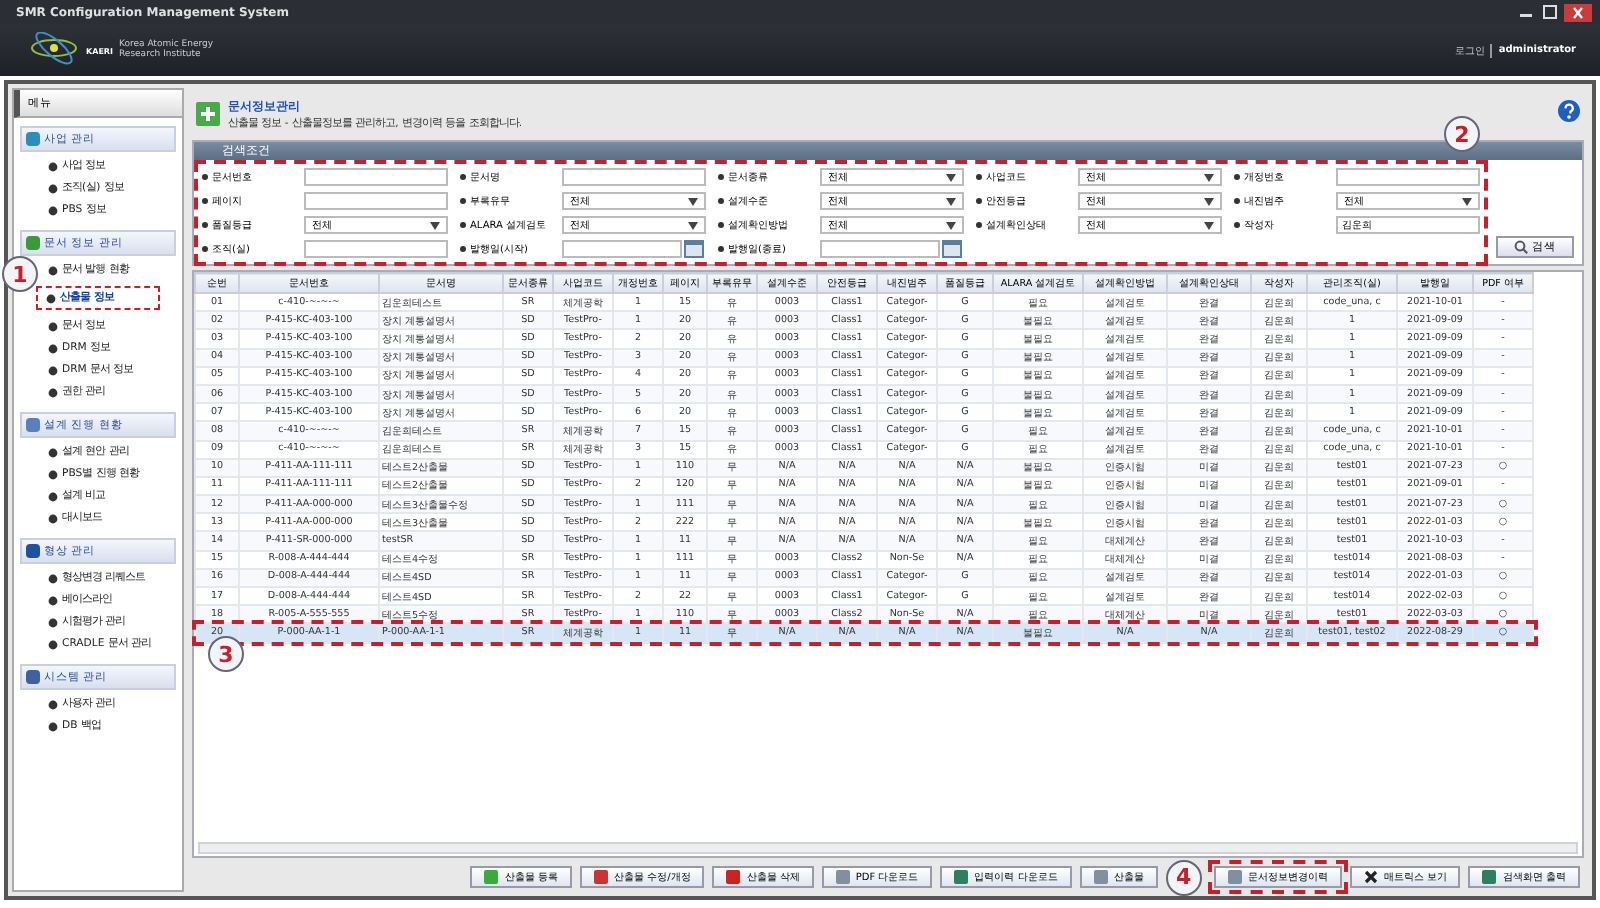  Describe the element at coordinates (1521, 247) in the screenshot. I see `search-icon` at that location.